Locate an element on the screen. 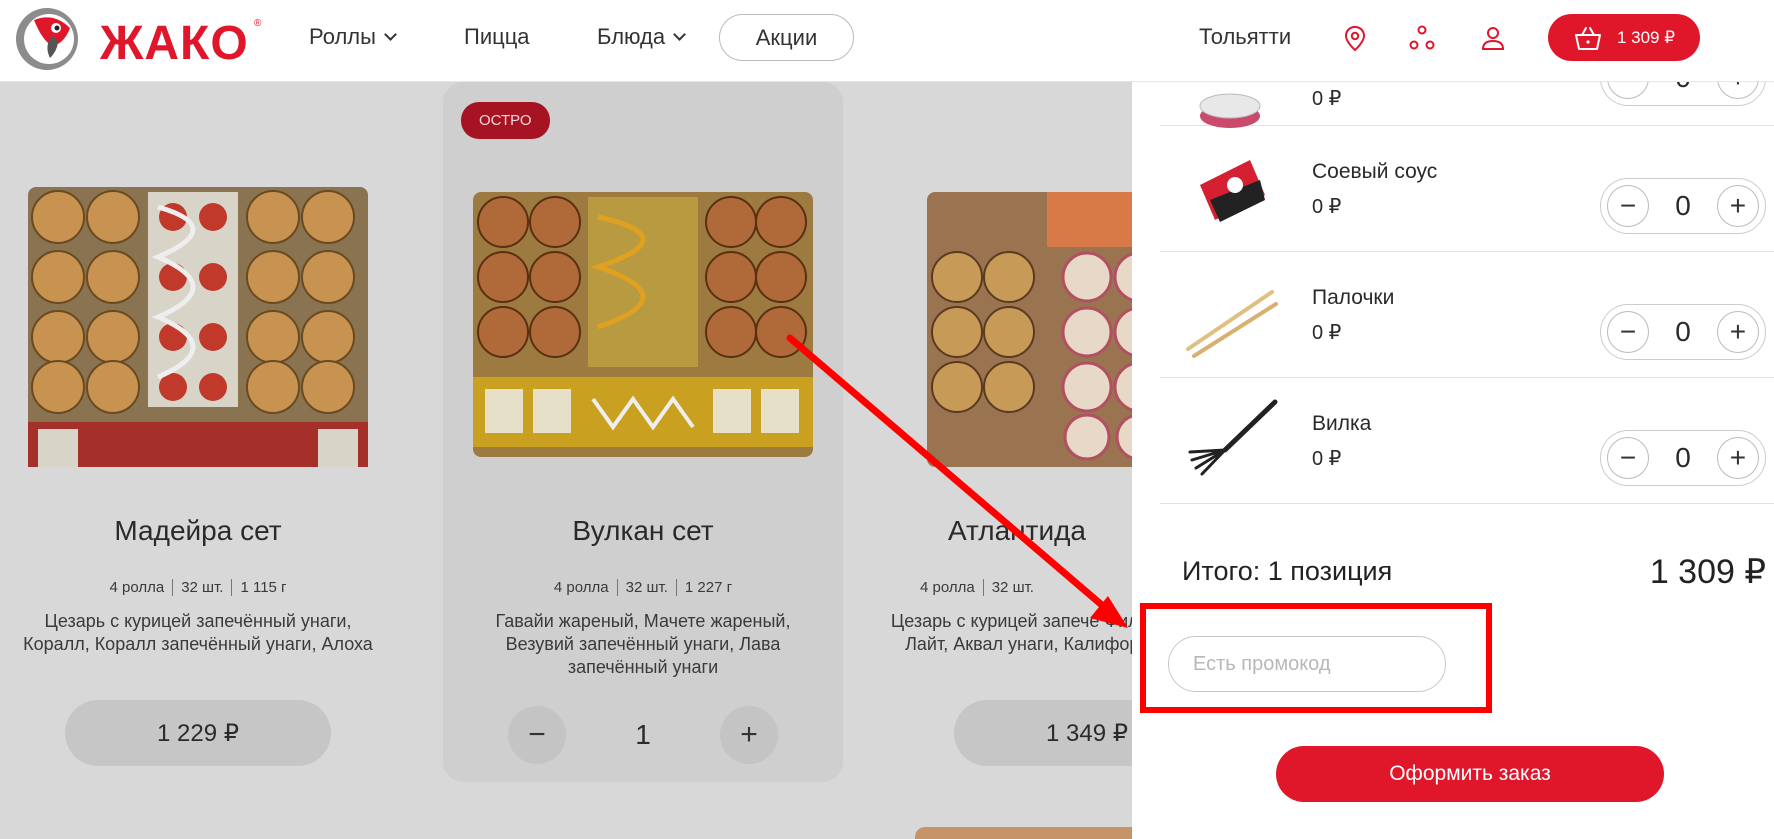 This screenshot has height=839, width=1774. logo-registered-mark: ® is located at coordinates (258, 23).